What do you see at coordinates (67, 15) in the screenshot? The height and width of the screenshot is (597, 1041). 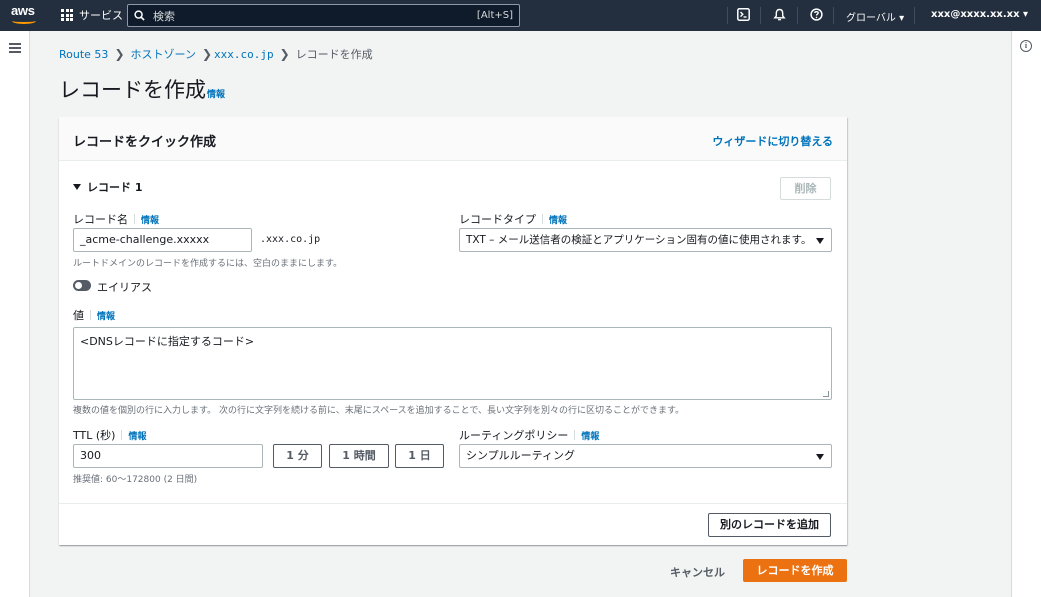 I see `grid-icon` at bounding box center [67, 15].